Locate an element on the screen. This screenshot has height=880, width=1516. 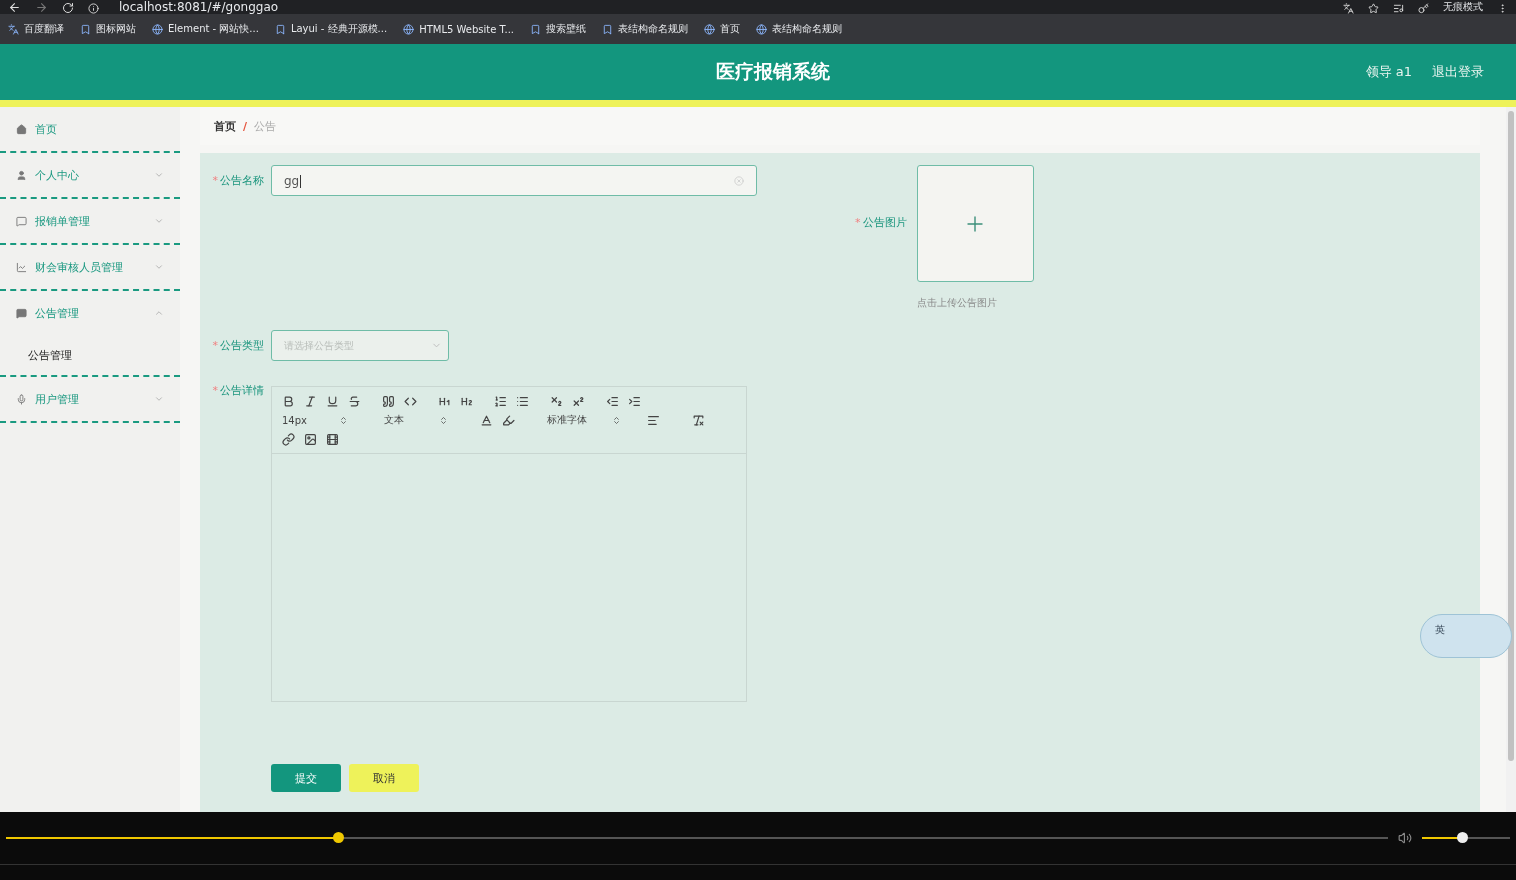
app-title: 医疗报销系统 is located at coordinates (772, 71).